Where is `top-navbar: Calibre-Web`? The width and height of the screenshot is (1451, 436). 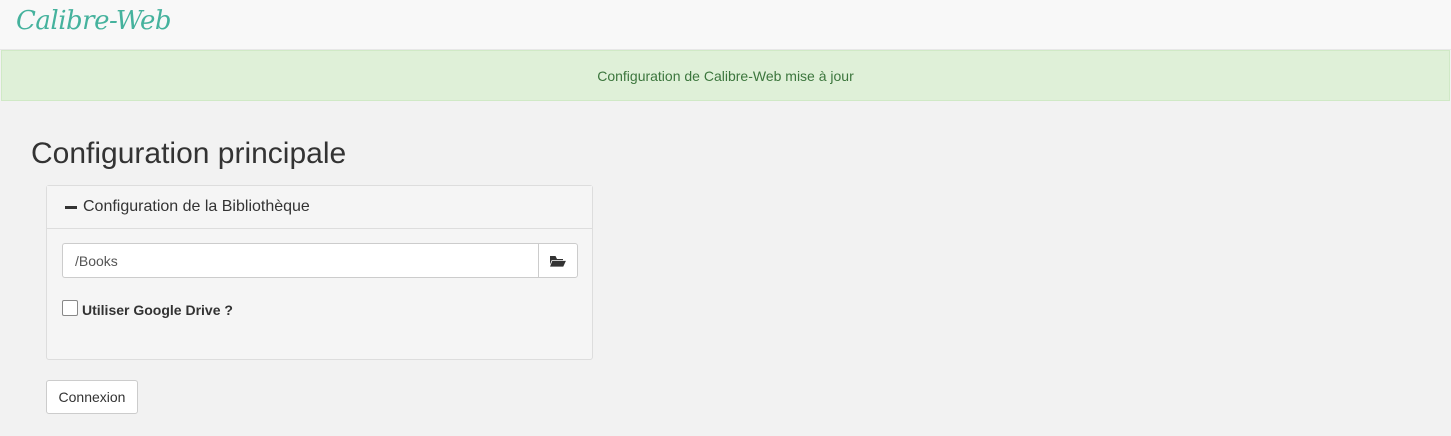
top-navbar: Calibre-Web is located at coordinates (725, 25).